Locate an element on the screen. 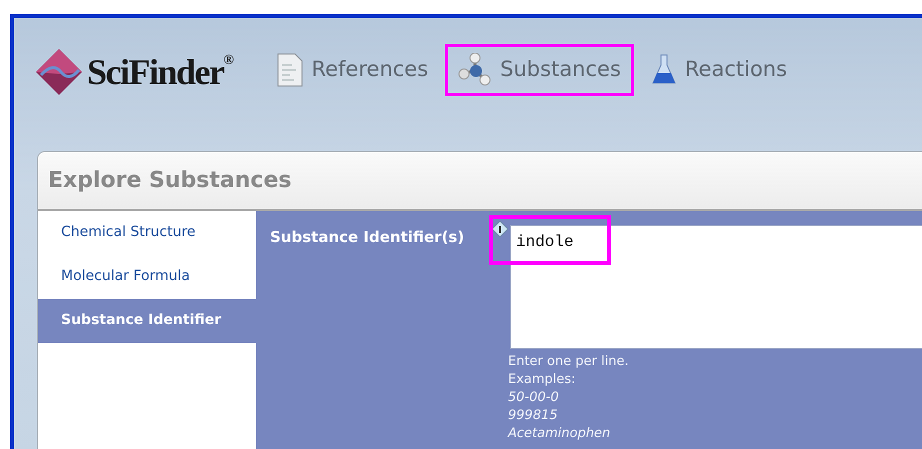 The image size is (922, 449). nav-tab: References is located at coordinates (353, 70).